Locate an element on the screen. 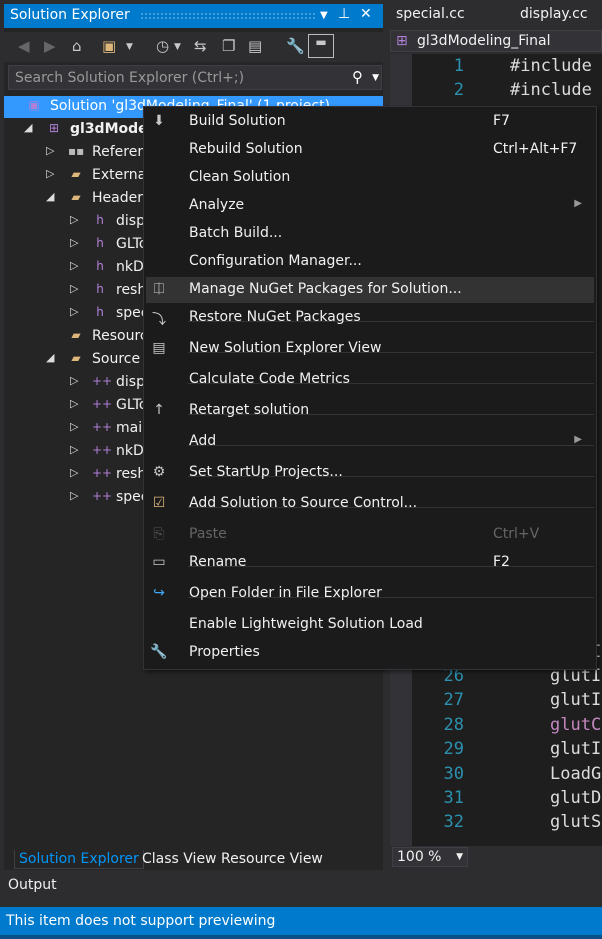 The width and height of the screenshot is (602, 939). restore-icon: ⤵ is located at coordinates (159, 320).